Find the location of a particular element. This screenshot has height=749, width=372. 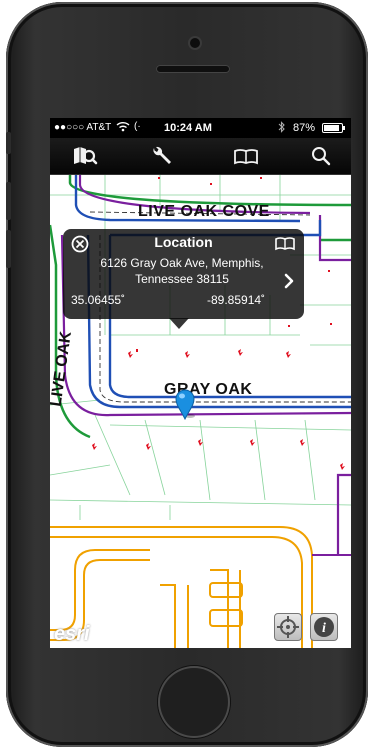

crosshair-icon is located at coordinates (288, 627).